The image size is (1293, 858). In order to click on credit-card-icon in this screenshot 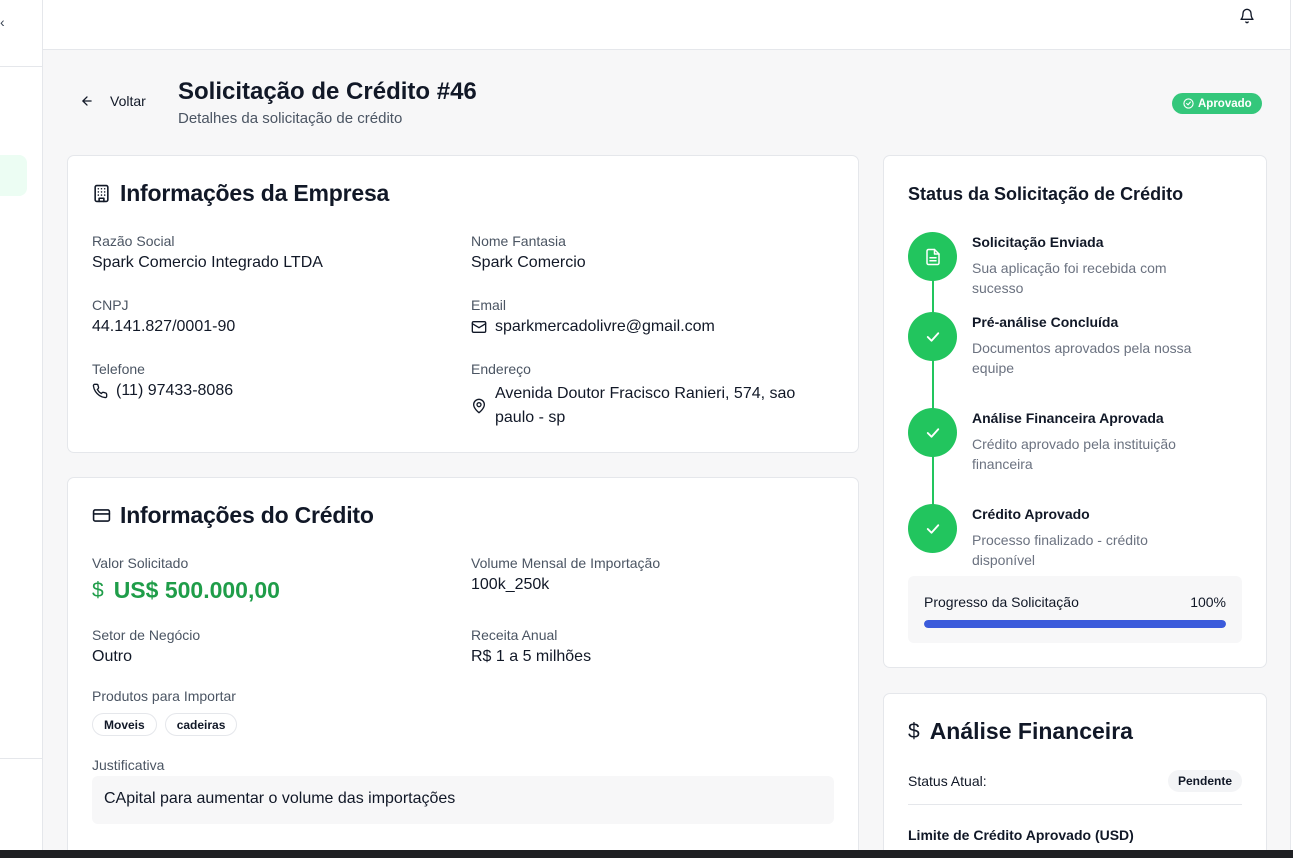, I will do `click(101, 515)`.